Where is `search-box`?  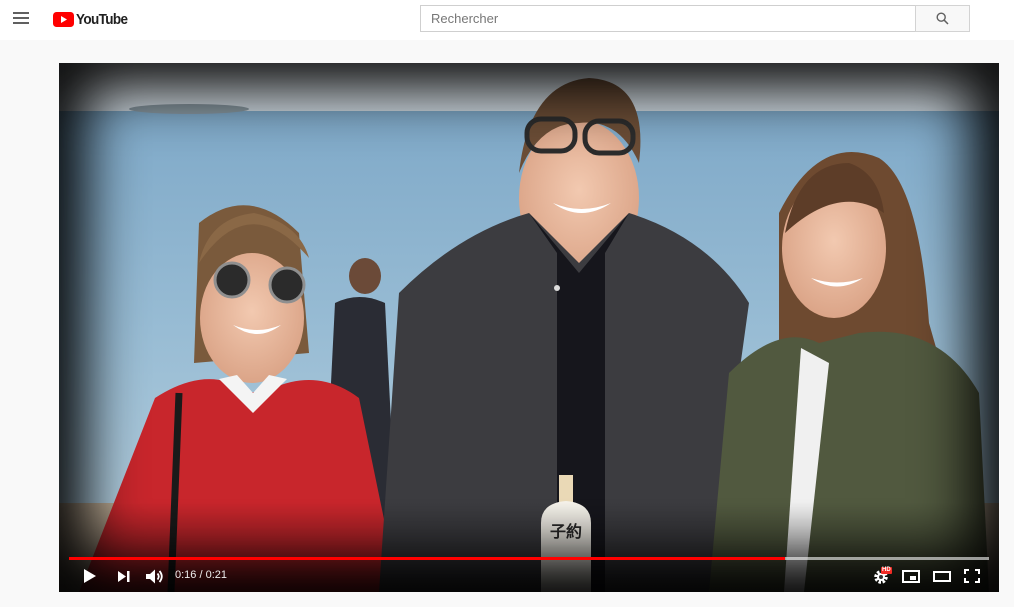 search-box is located at coordinates (667, 18).